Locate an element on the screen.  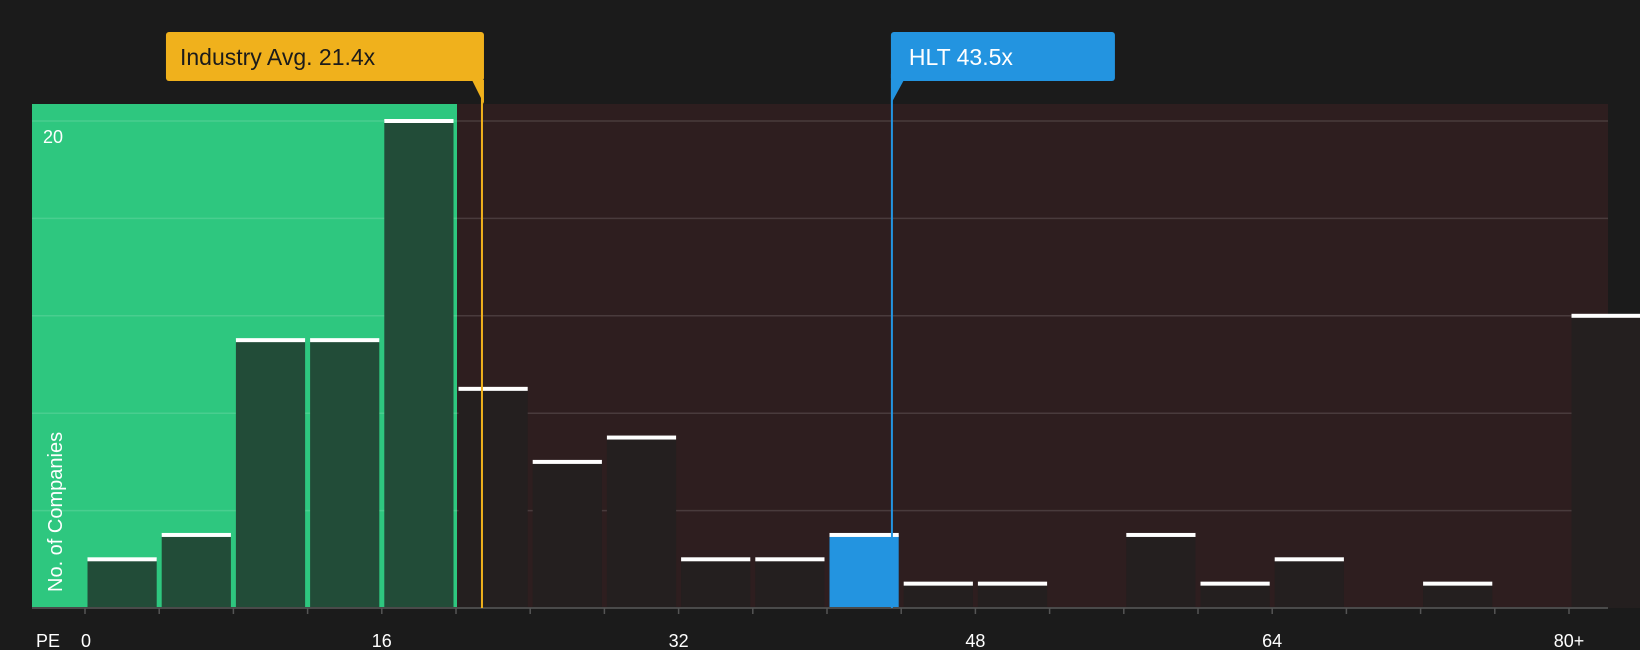
bar-highlight-company is located at coordinates (864, 571).